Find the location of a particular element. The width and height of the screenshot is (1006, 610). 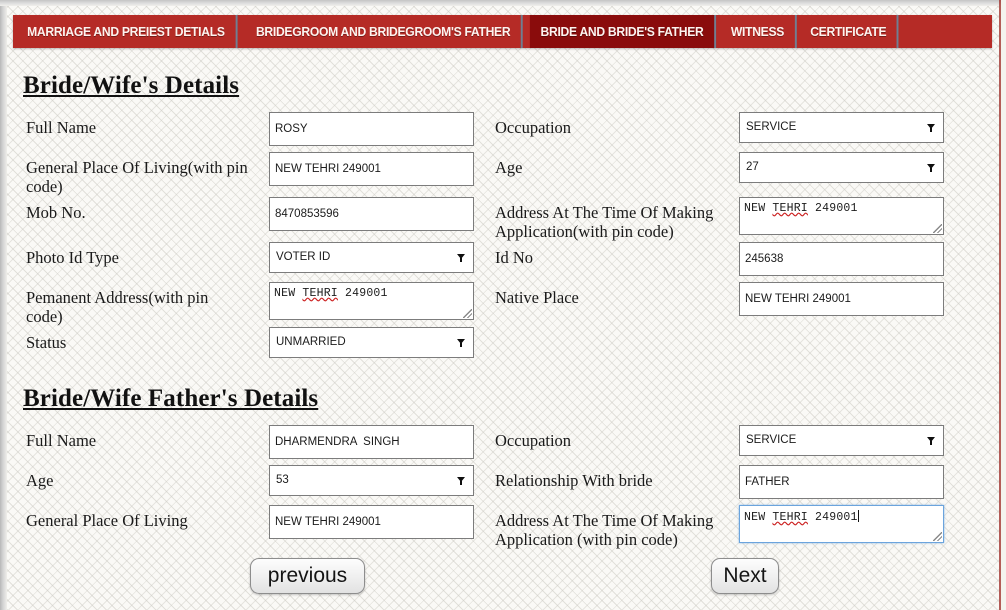

frame-edge-right is located at coordinates (1003, 305).